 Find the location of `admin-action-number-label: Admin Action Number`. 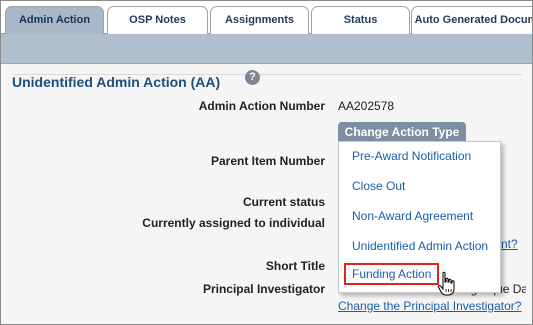

admin-action-number-label: Admin Action Number is located at coordinates (261, 106).